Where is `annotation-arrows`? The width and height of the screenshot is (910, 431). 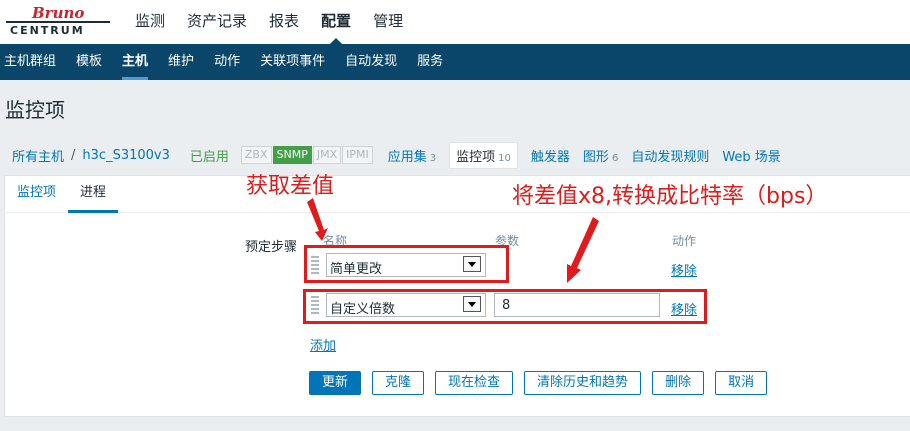
annotation-arrows is located at coordinates (453, 240).